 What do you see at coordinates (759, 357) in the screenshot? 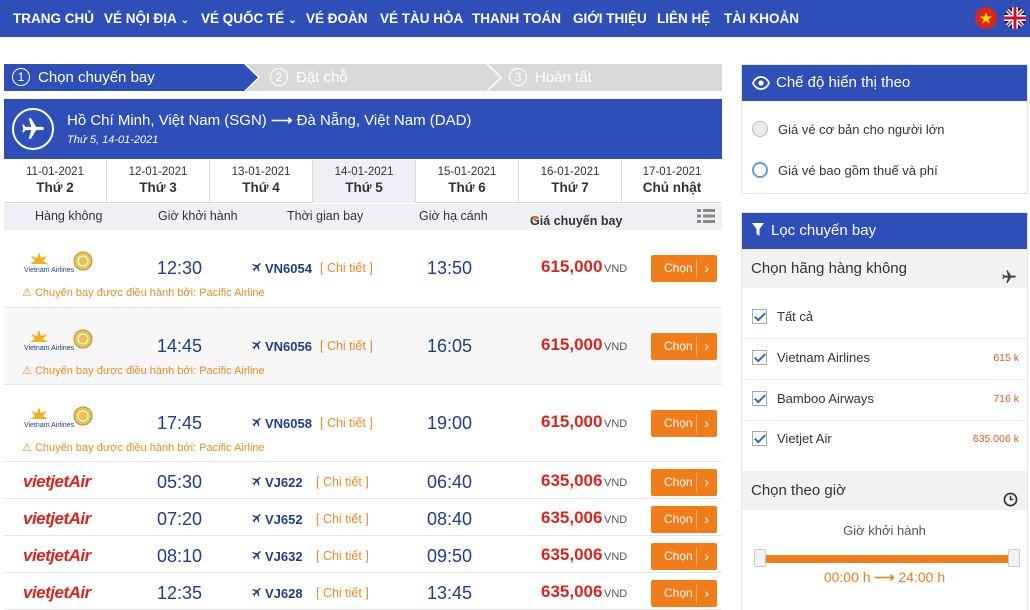
I see `checkbox-vietnam-airlines` at bounding box center [759, 357].